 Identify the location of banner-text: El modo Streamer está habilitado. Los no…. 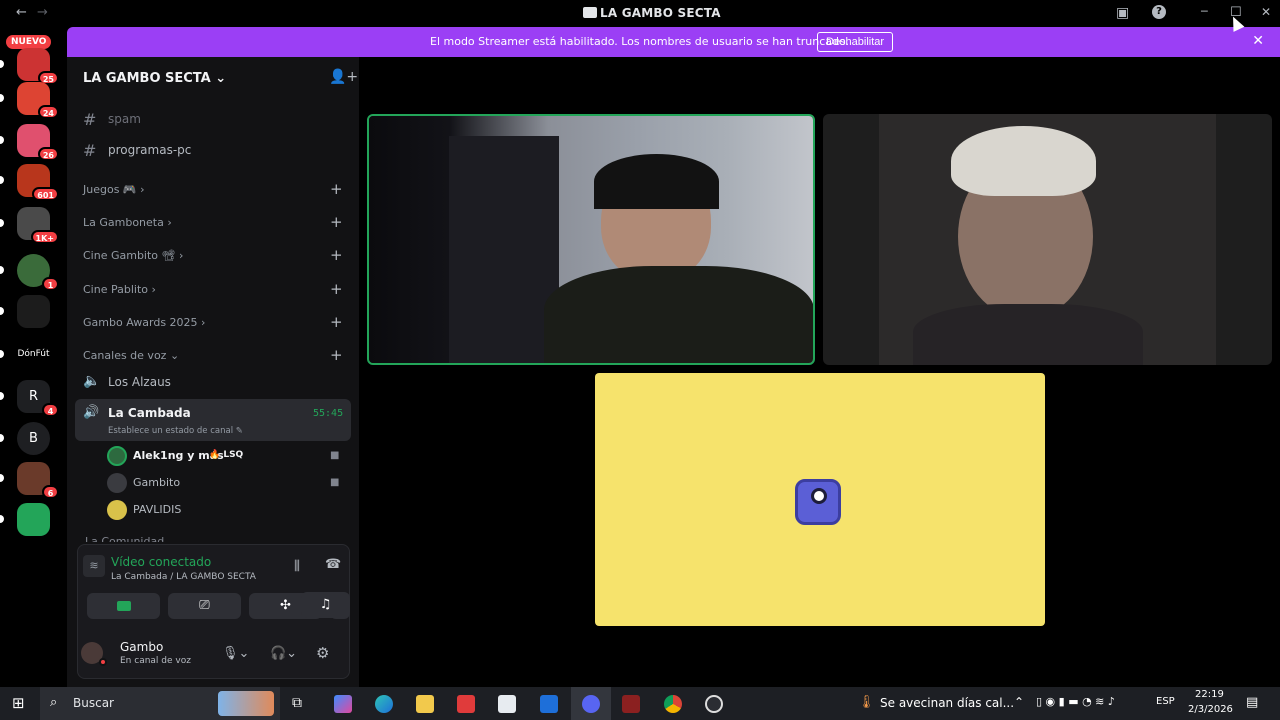
(640, 41).